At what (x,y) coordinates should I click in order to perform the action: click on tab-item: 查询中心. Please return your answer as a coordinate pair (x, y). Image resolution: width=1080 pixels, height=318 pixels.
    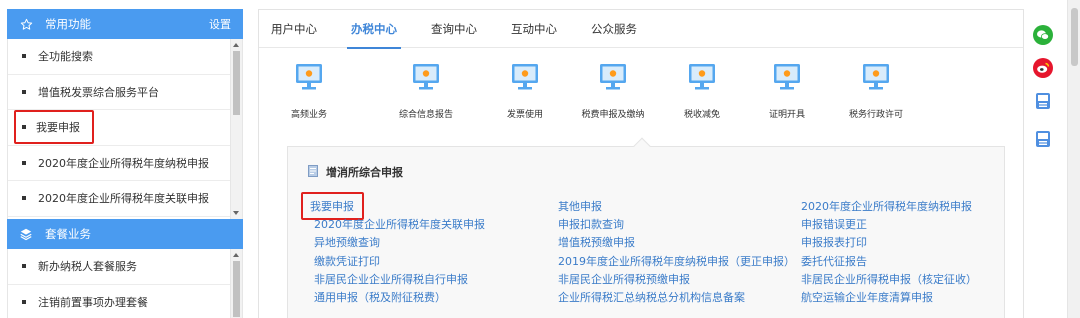
    Looking at the image, I should click on (454, 29).